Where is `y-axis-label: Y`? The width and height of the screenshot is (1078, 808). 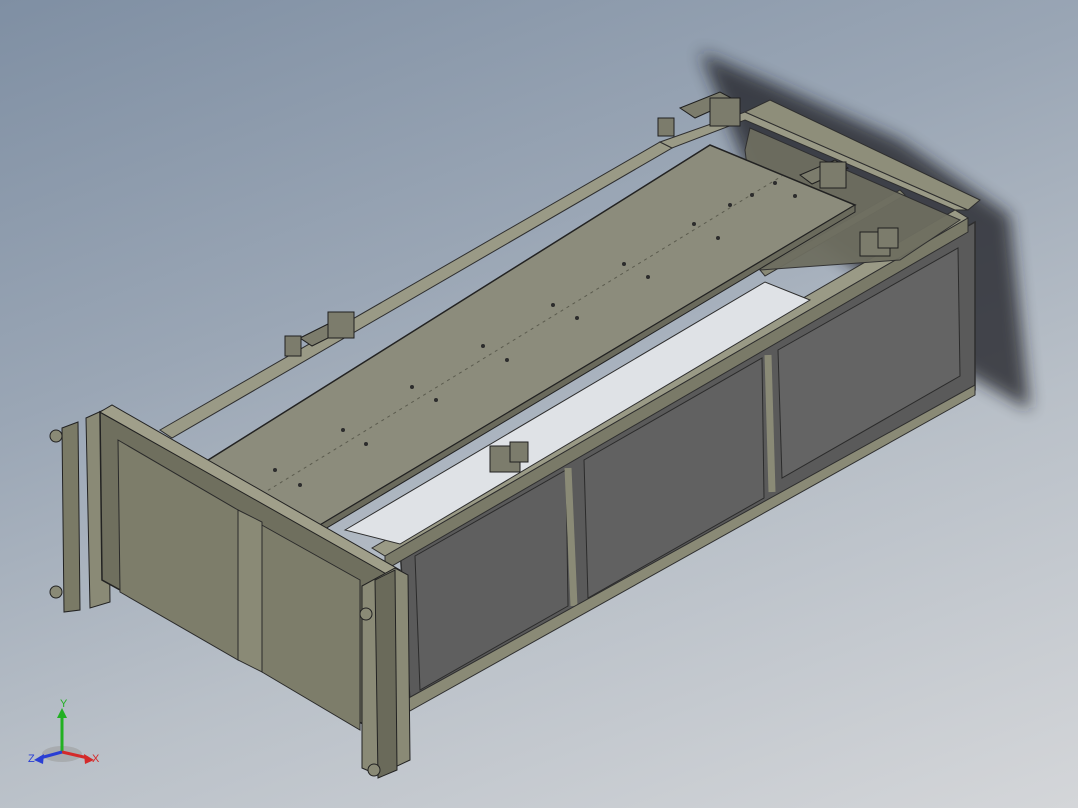
y-axis-label: Y is located at coordinates (64, 704).